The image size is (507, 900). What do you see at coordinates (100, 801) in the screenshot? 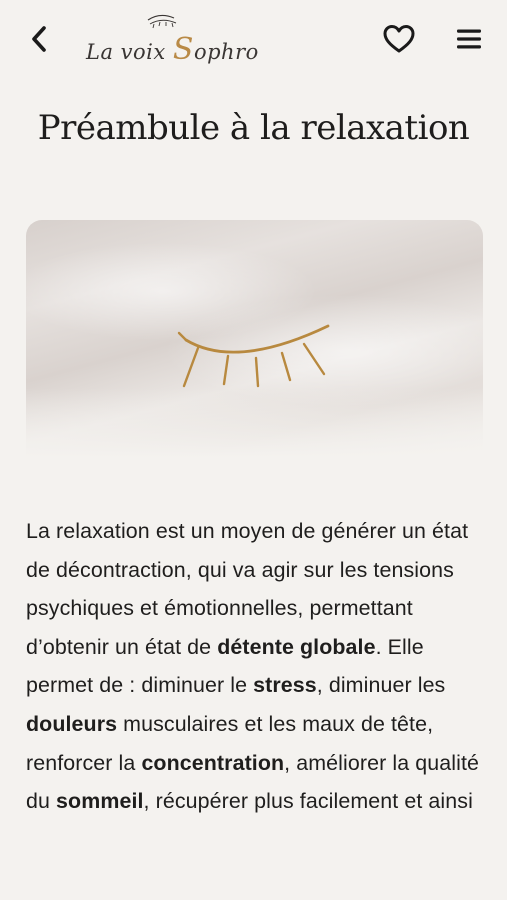
I see `highlight-sommeil: sommeil` at bounding box center [100, 801].